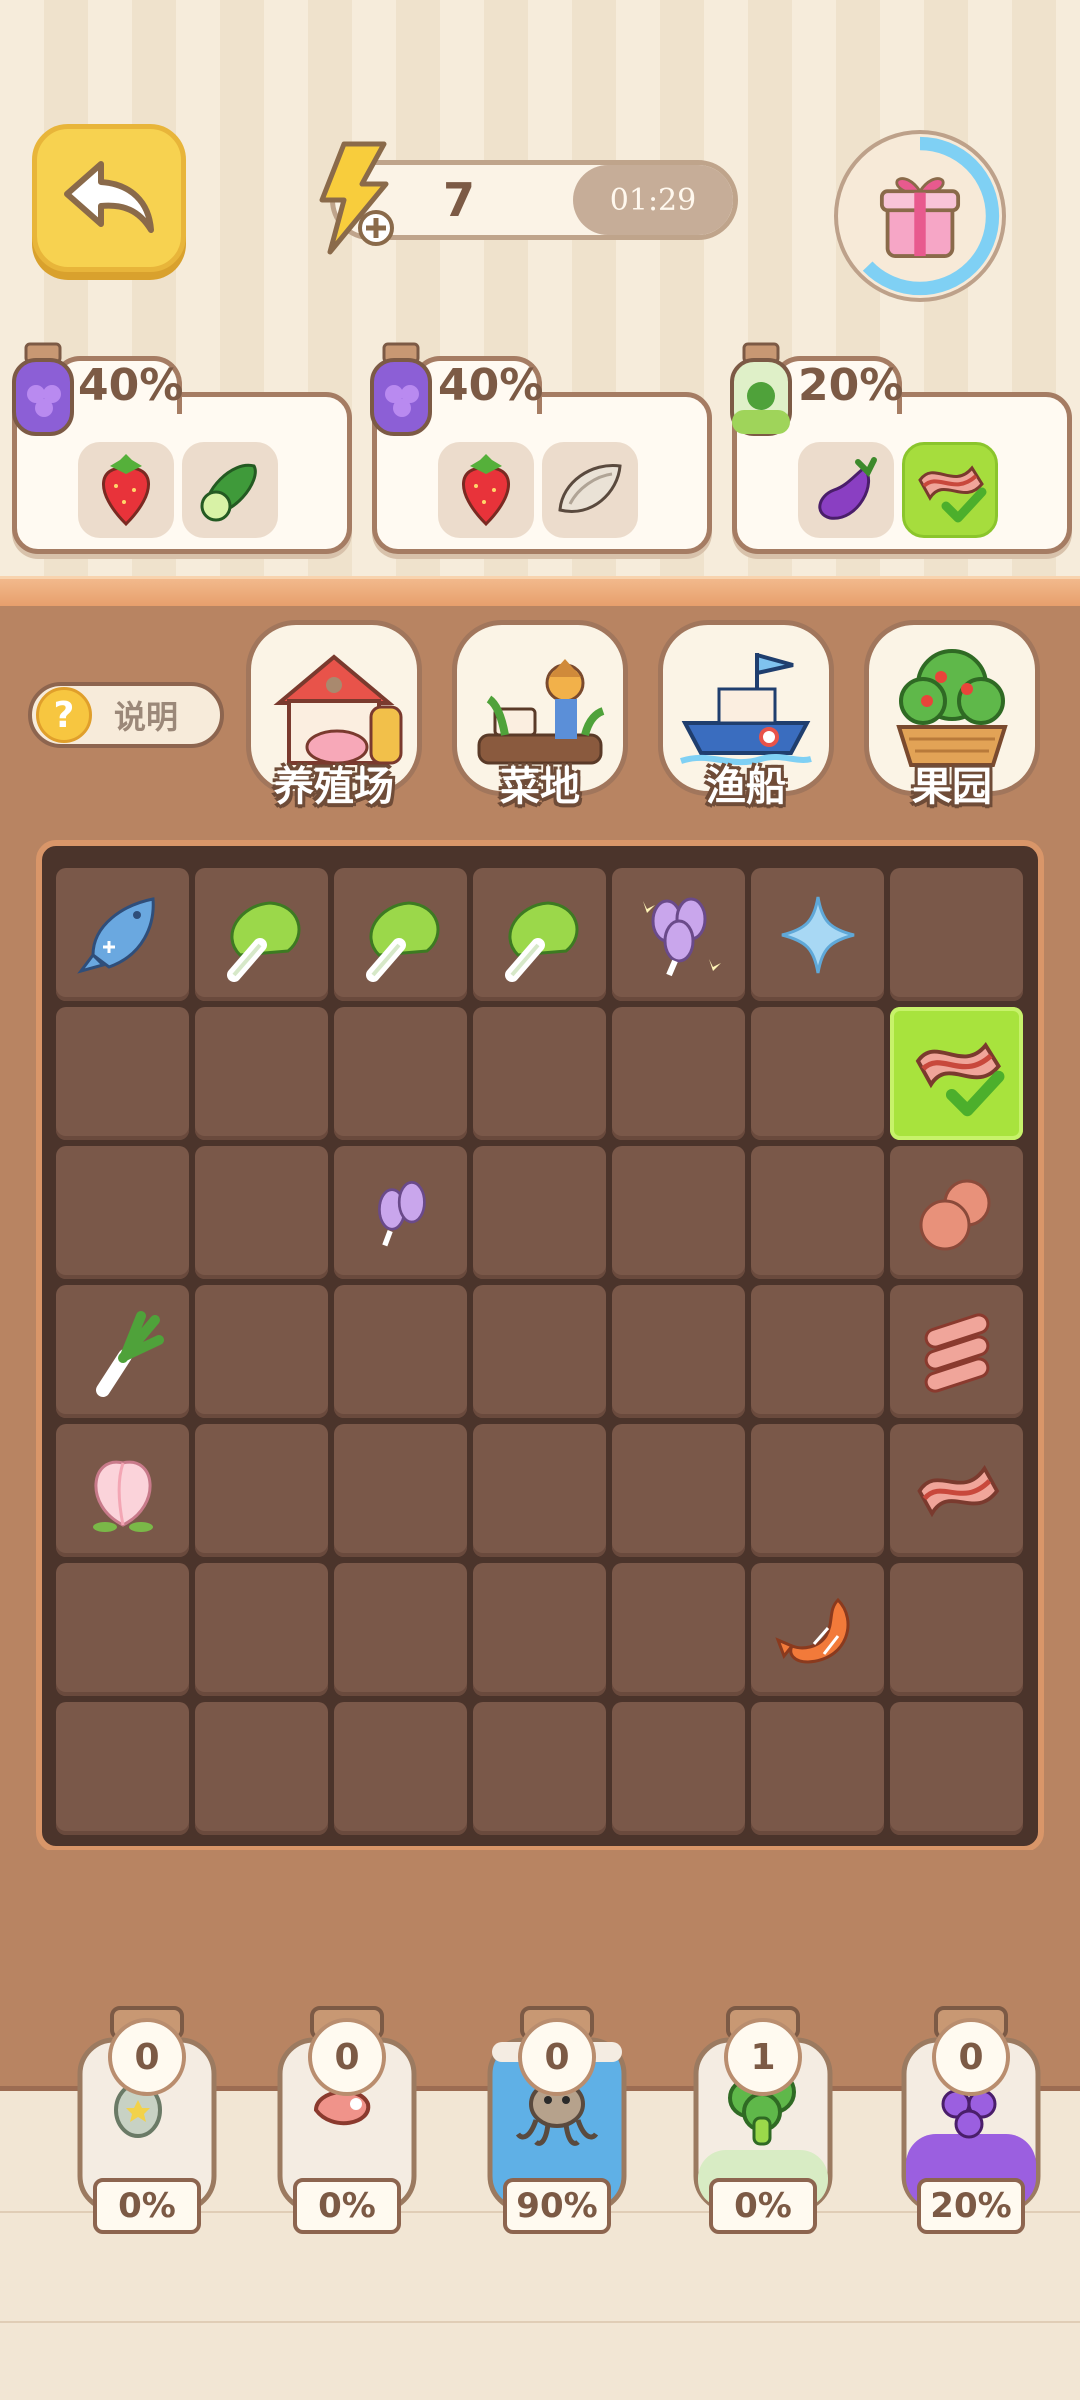 Image resolution: width=1080 pixels, height=2400 pixels. I want to click on strawberry-icon, so click(126, 490).